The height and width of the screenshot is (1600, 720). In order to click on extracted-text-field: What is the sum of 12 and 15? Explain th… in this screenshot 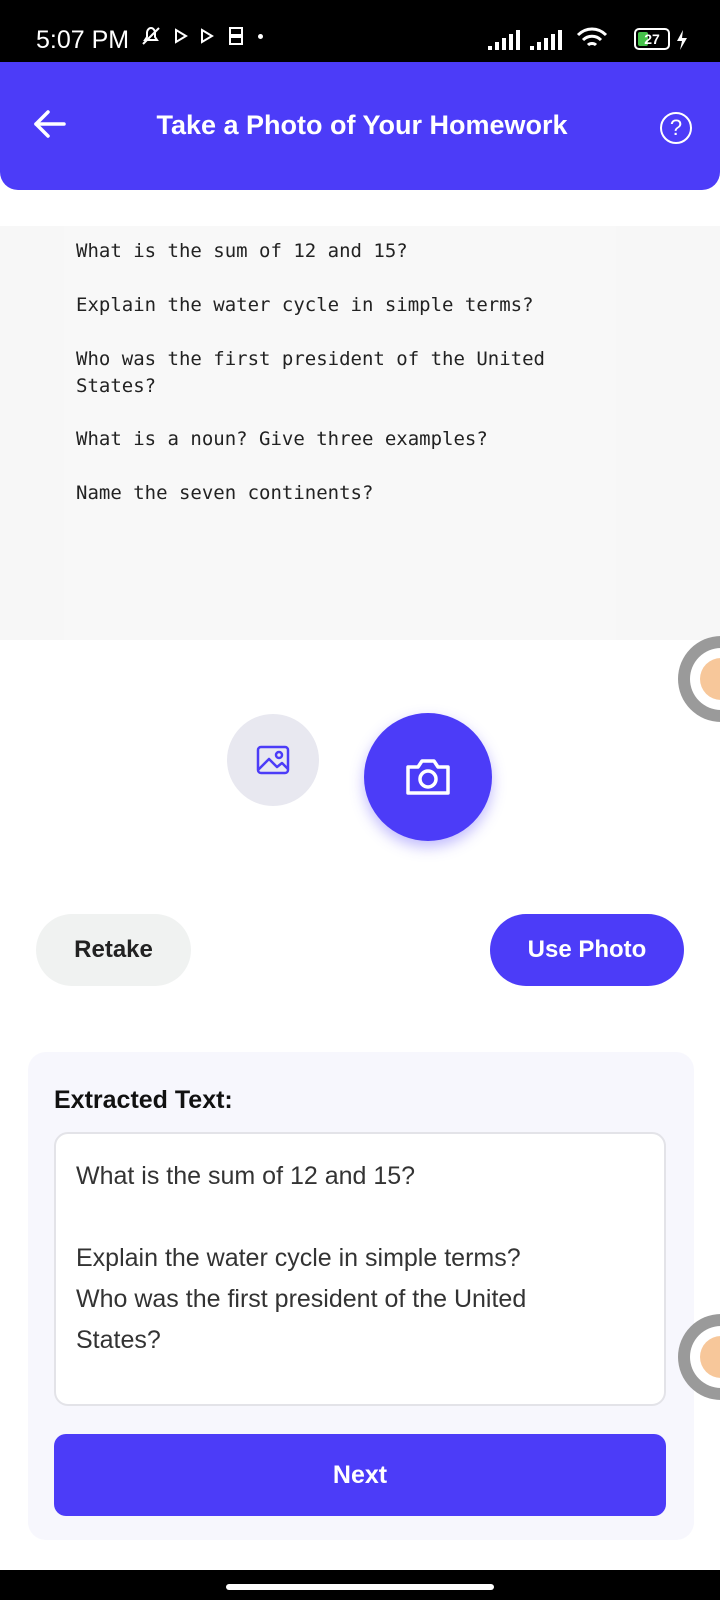, I will do `click(360, 1269)`.